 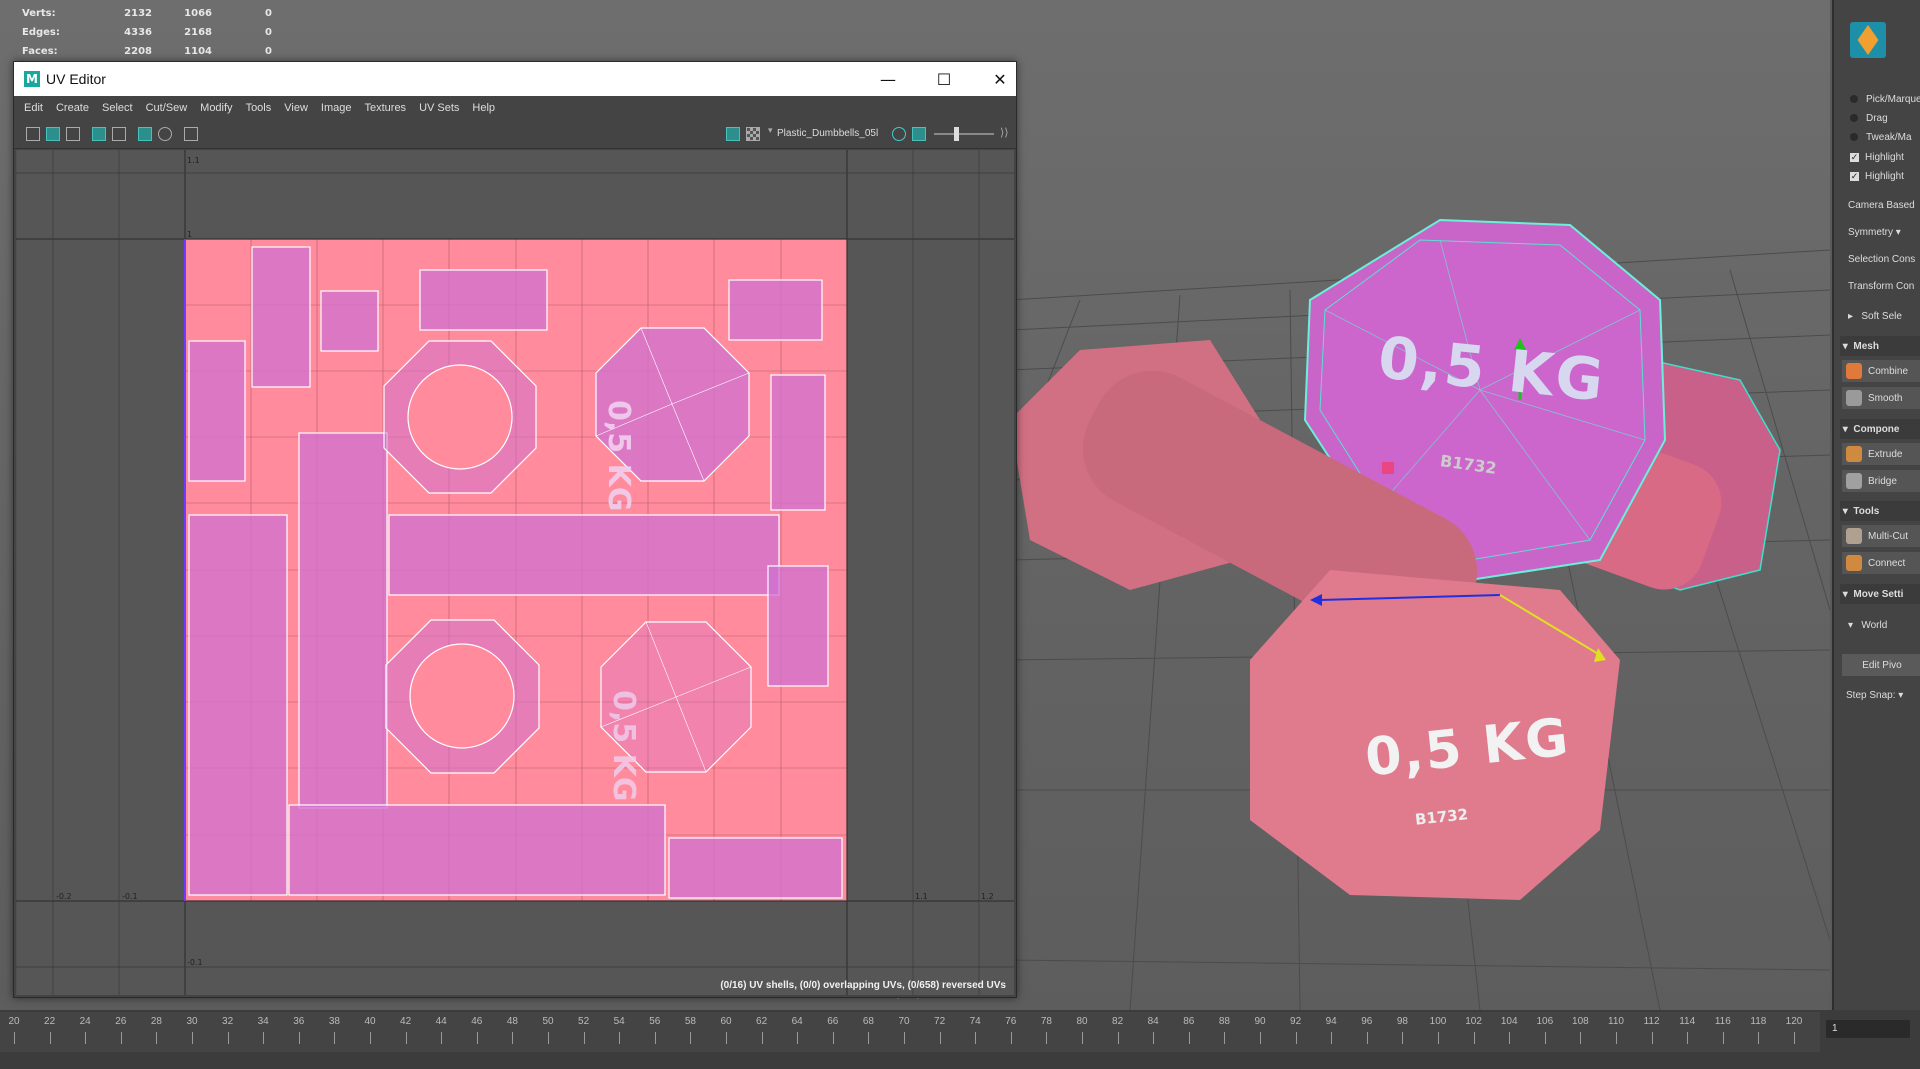 What do you see at coordinates (964, 134) in the screenshot?
I see `exposure-slider` at bounding box center [964, 134].